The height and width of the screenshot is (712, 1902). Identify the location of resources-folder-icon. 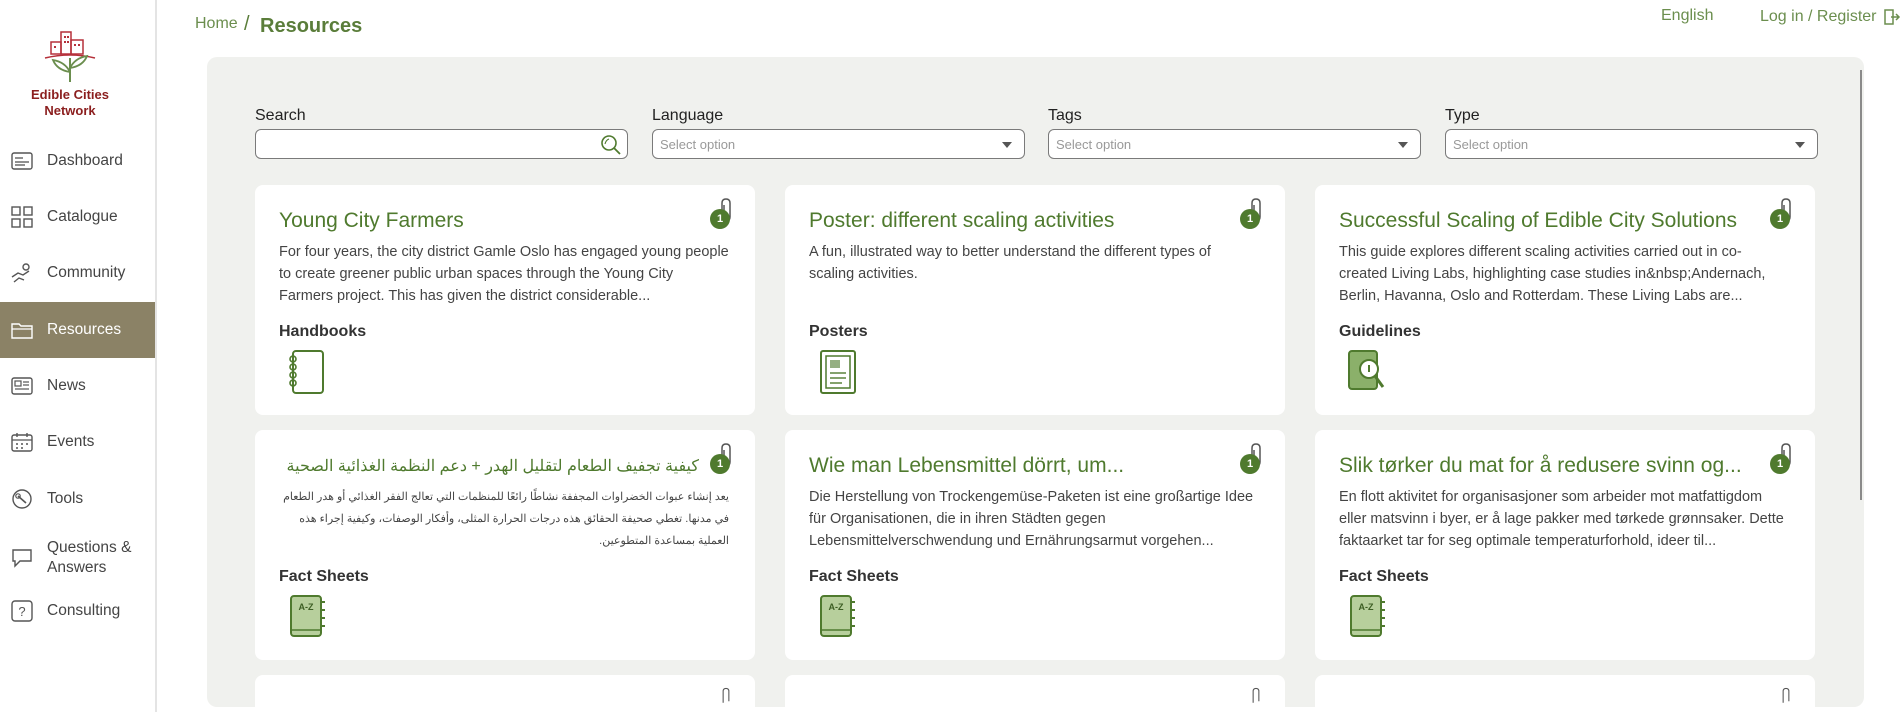
(22, 330).